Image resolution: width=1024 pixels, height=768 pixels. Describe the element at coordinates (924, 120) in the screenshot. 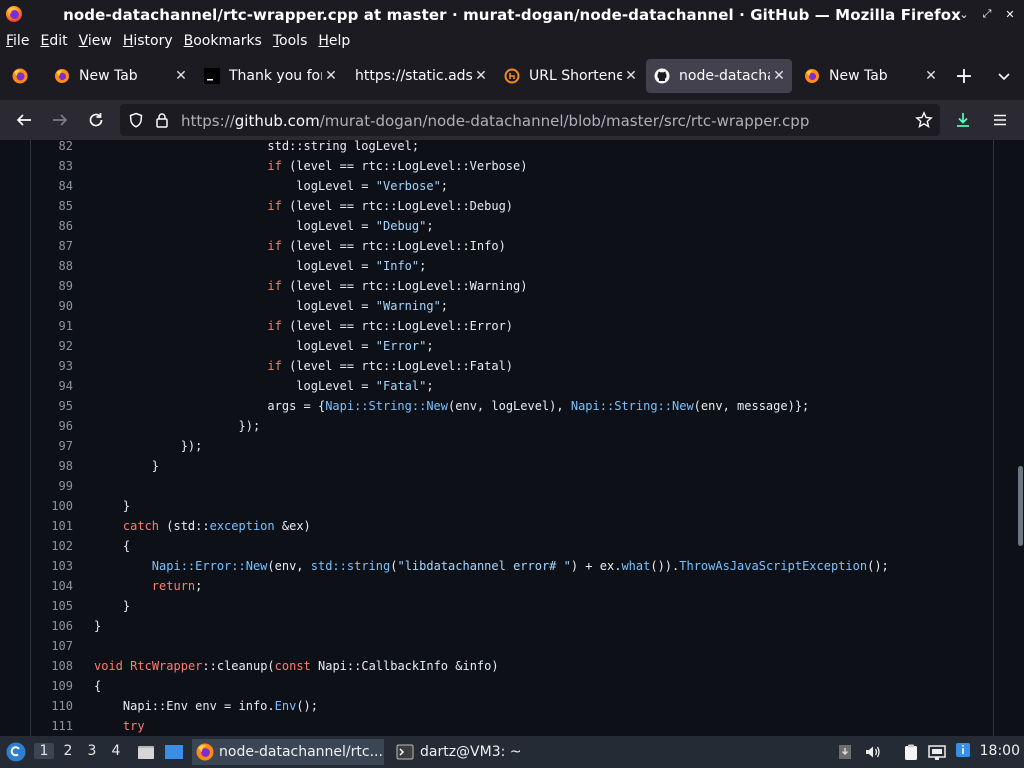

I see `bookmark-star-button` at that location.